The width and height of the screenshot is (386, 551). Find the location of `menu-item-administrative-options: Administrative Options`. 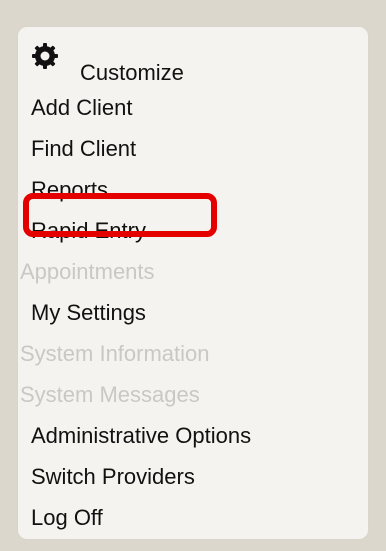

menu-item-administrative-options: Administrative Options is located at coordinates (141, 436).